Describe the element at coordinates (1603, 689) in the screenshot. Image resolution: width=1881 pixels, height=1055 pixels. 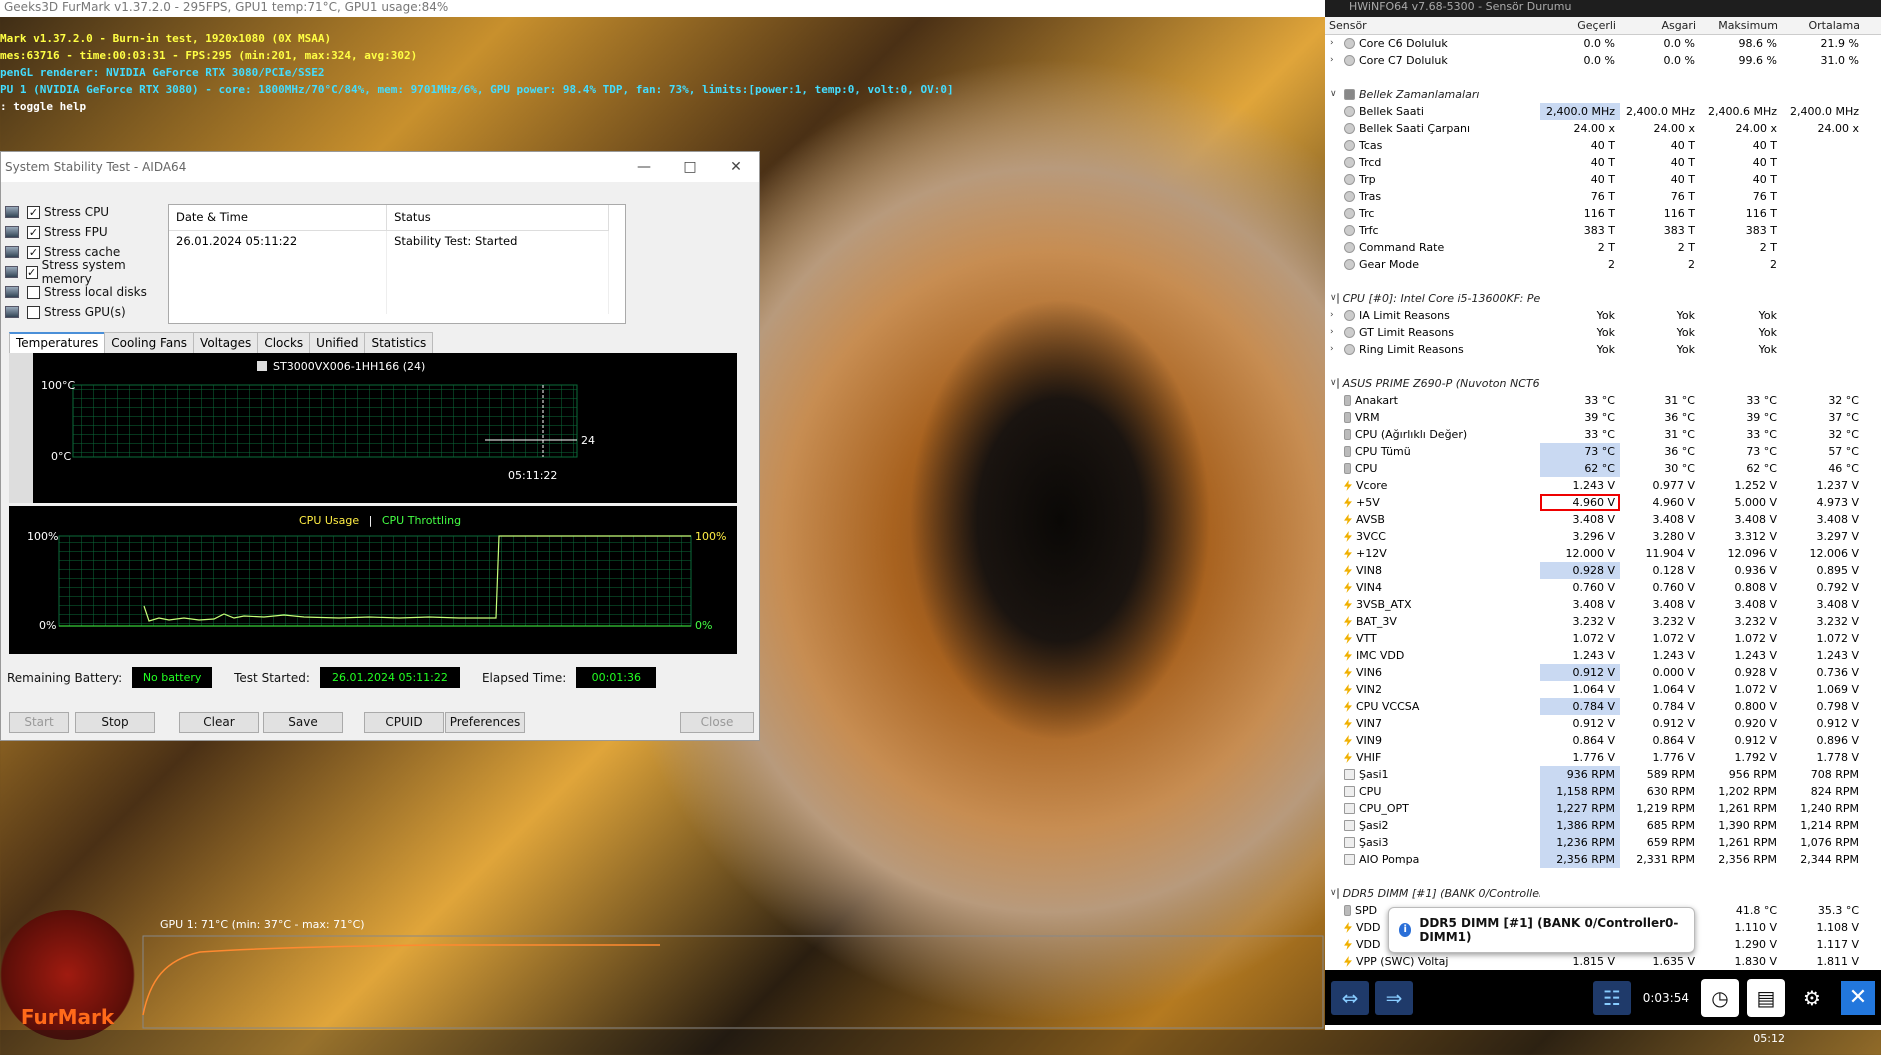
I see `sensor-row: VIN2 1.064 V 1.064 V 1.072 V 1.069 V` at that location.